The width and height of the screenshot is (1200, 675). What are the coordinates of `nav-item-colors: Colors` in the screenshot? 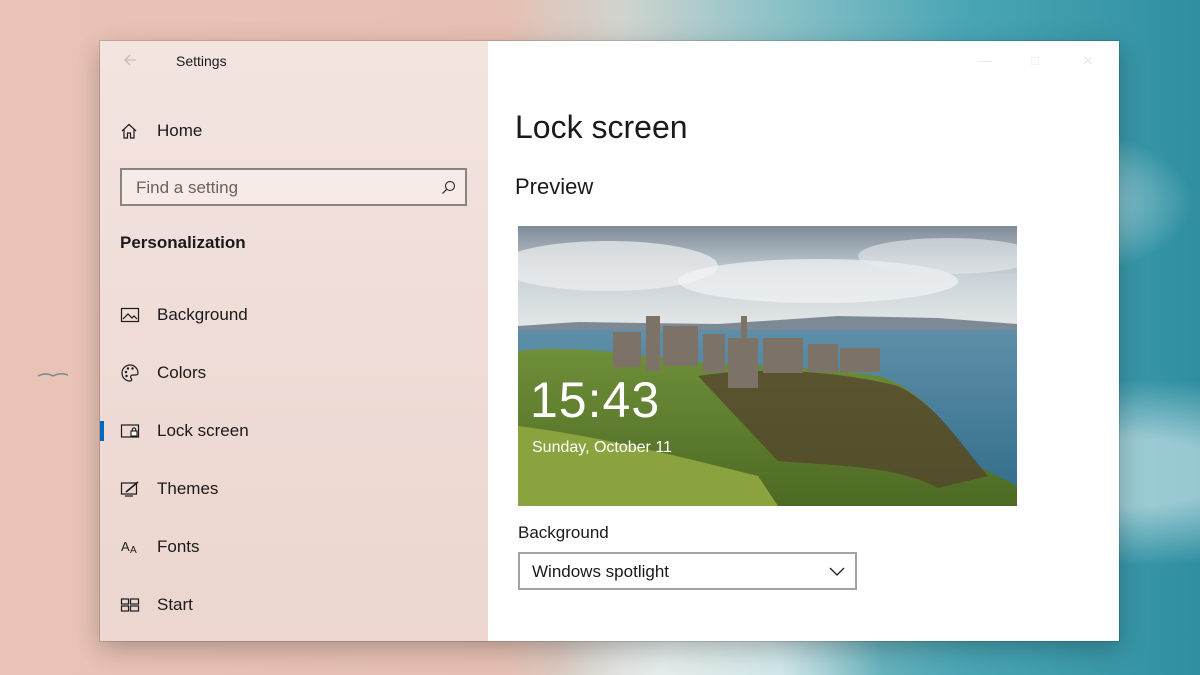 It's located at (294, 373).